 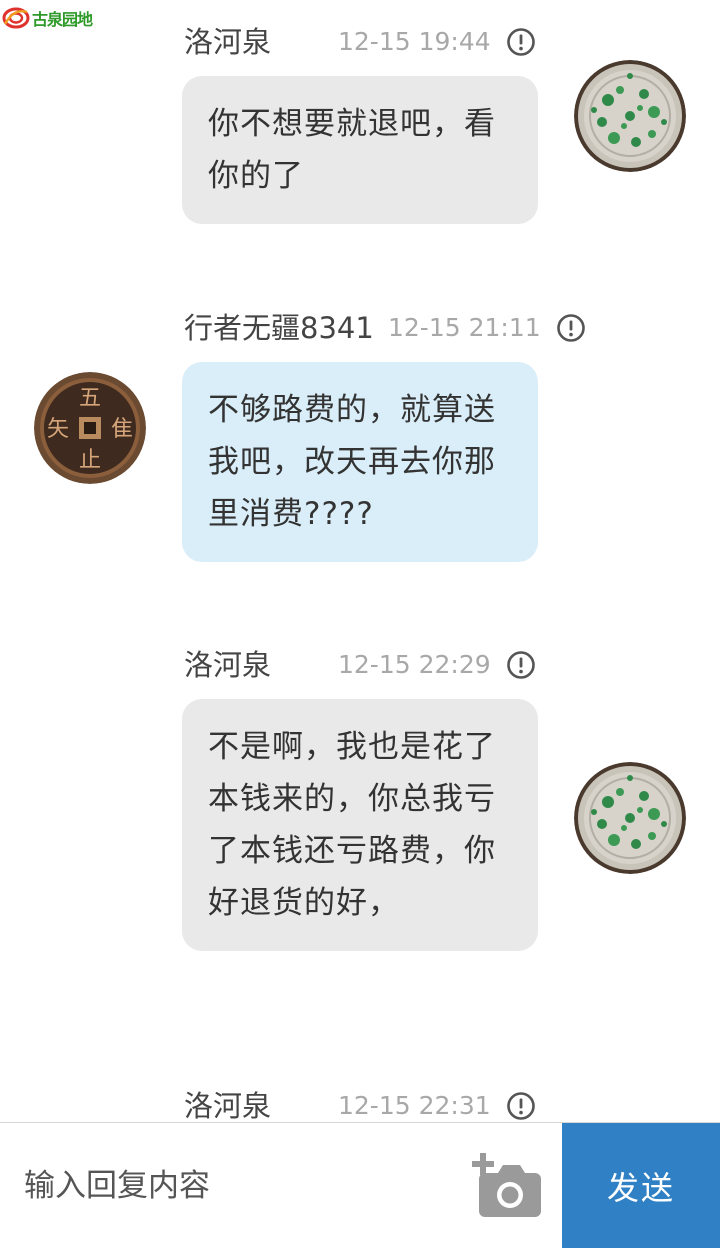 I want to click on message-bubble: 你不想要就退吧，看你的了, so click(x=360, y=150).